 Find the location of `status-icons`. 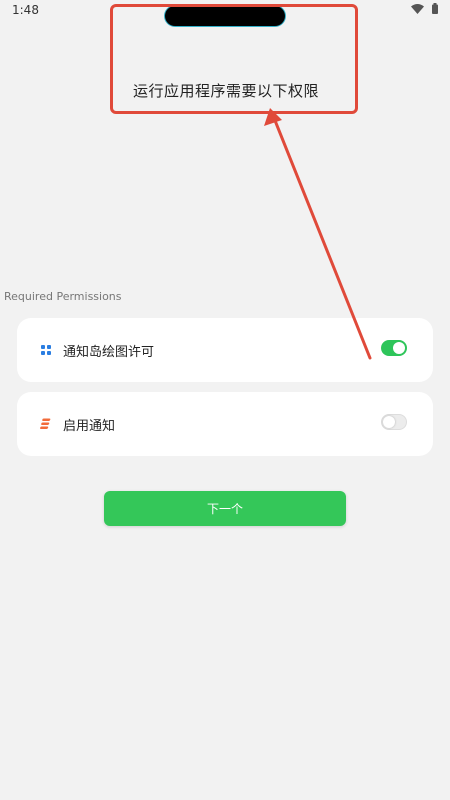

status-icons is located at coordinates (424, 8).